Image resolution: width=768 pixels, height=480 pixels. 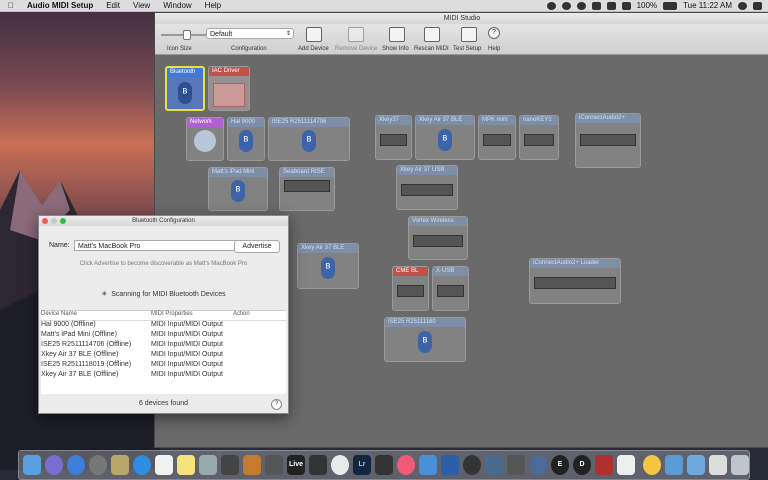 I want to click on configuration-select: Default ⇕, so click(x=250, y=33).